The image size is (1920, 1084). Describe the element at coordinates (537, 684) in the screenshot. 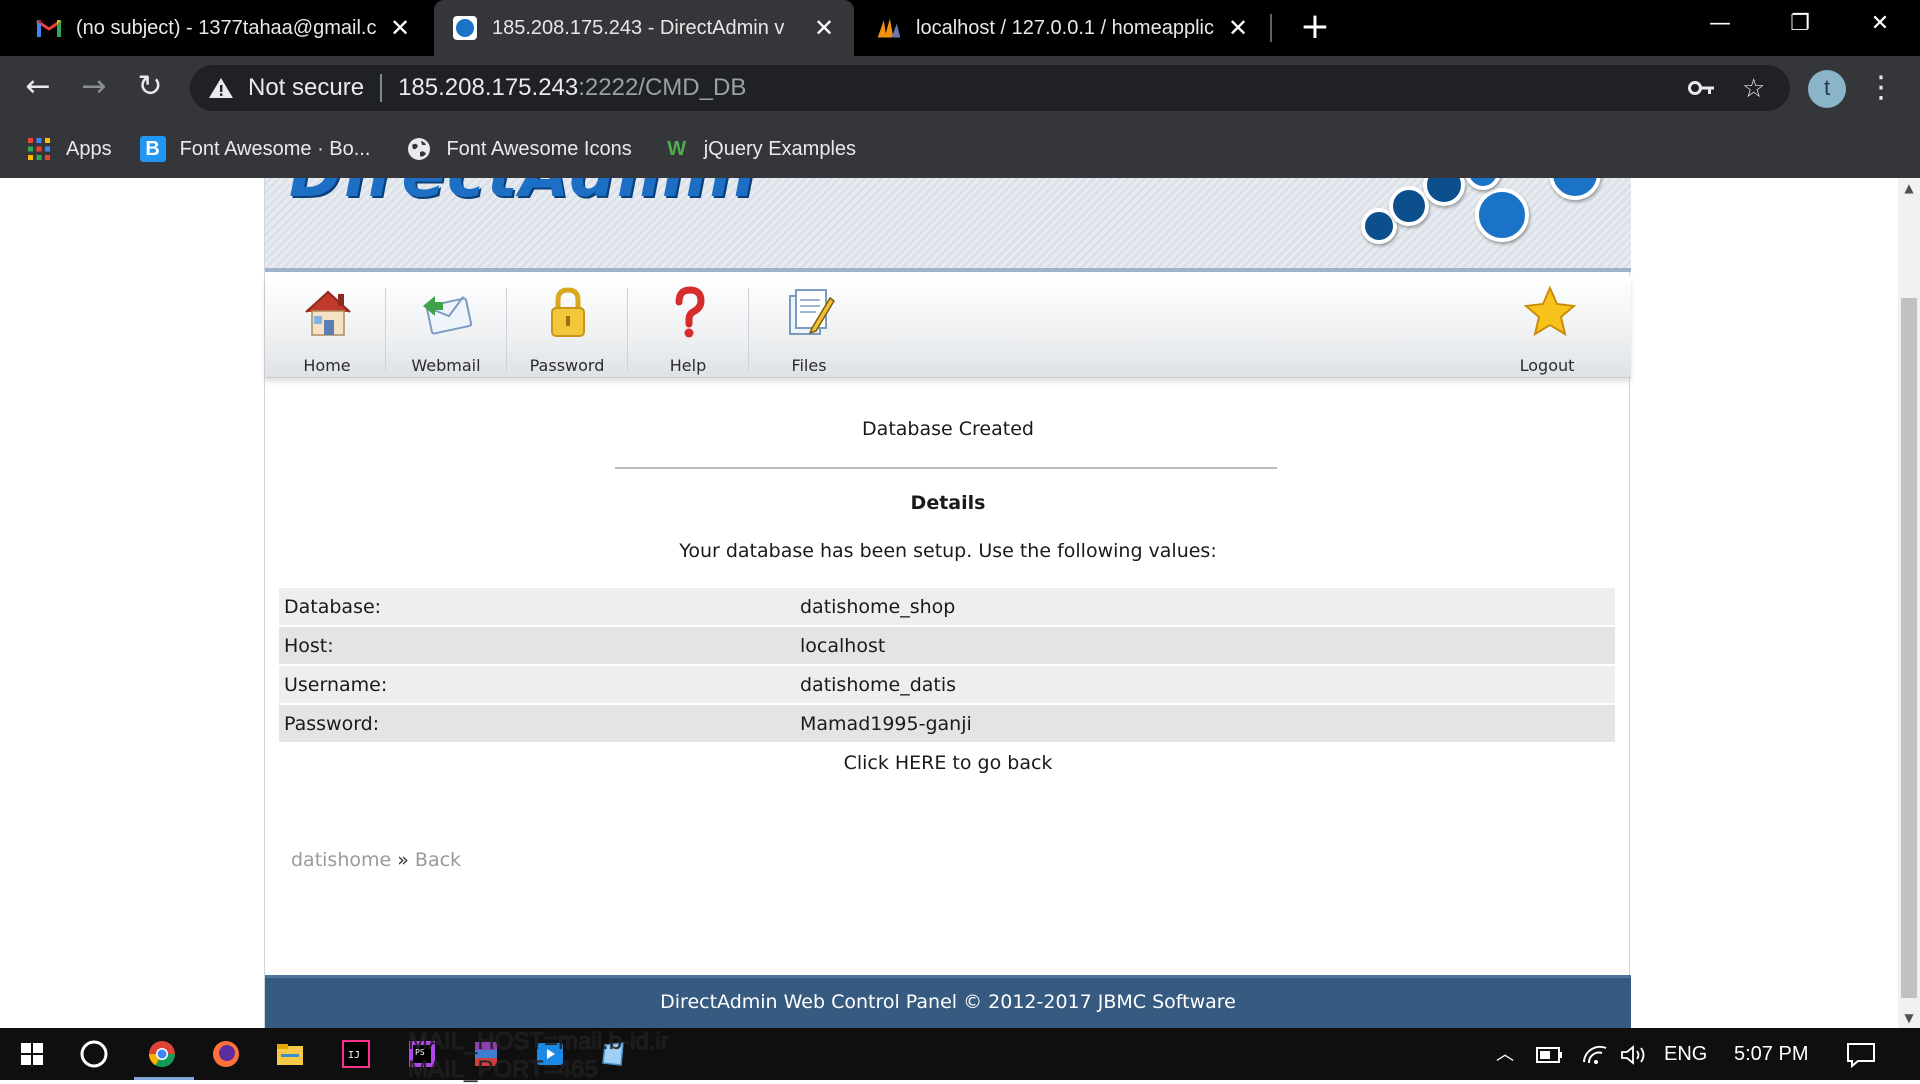

I see `row-key: Username:` at that location.